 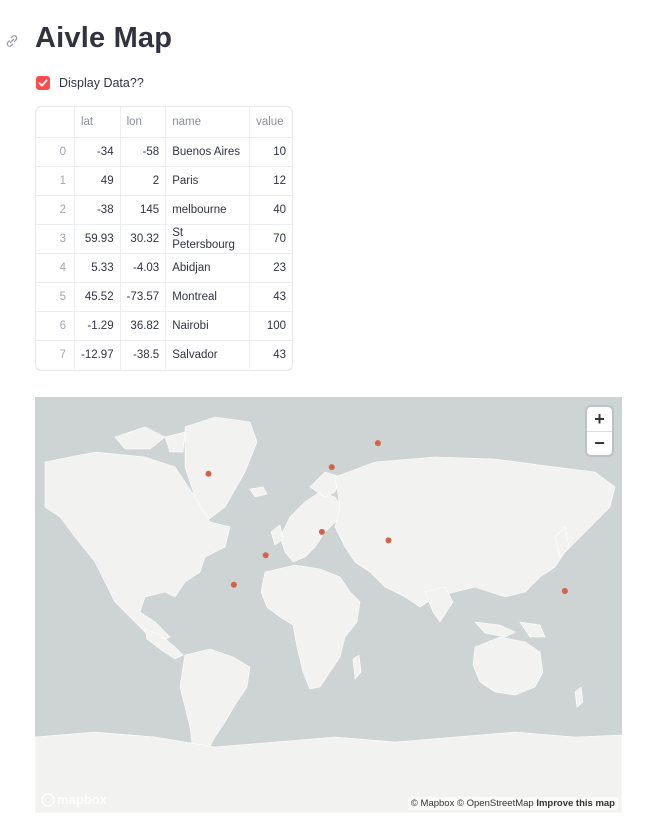 I want to click on table-row: 4 5.33 -4.03 Abidjan 23, so click(x=164, y=268).